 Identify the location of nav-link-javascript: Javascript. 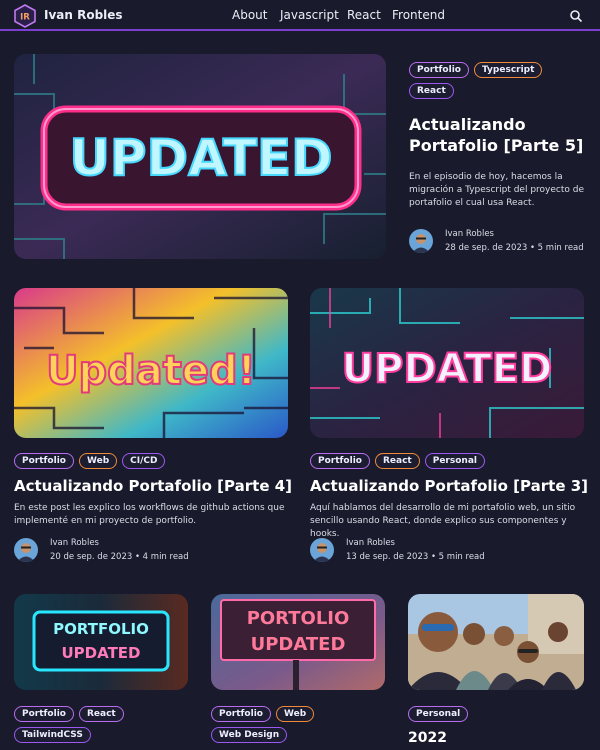
(309, 15).